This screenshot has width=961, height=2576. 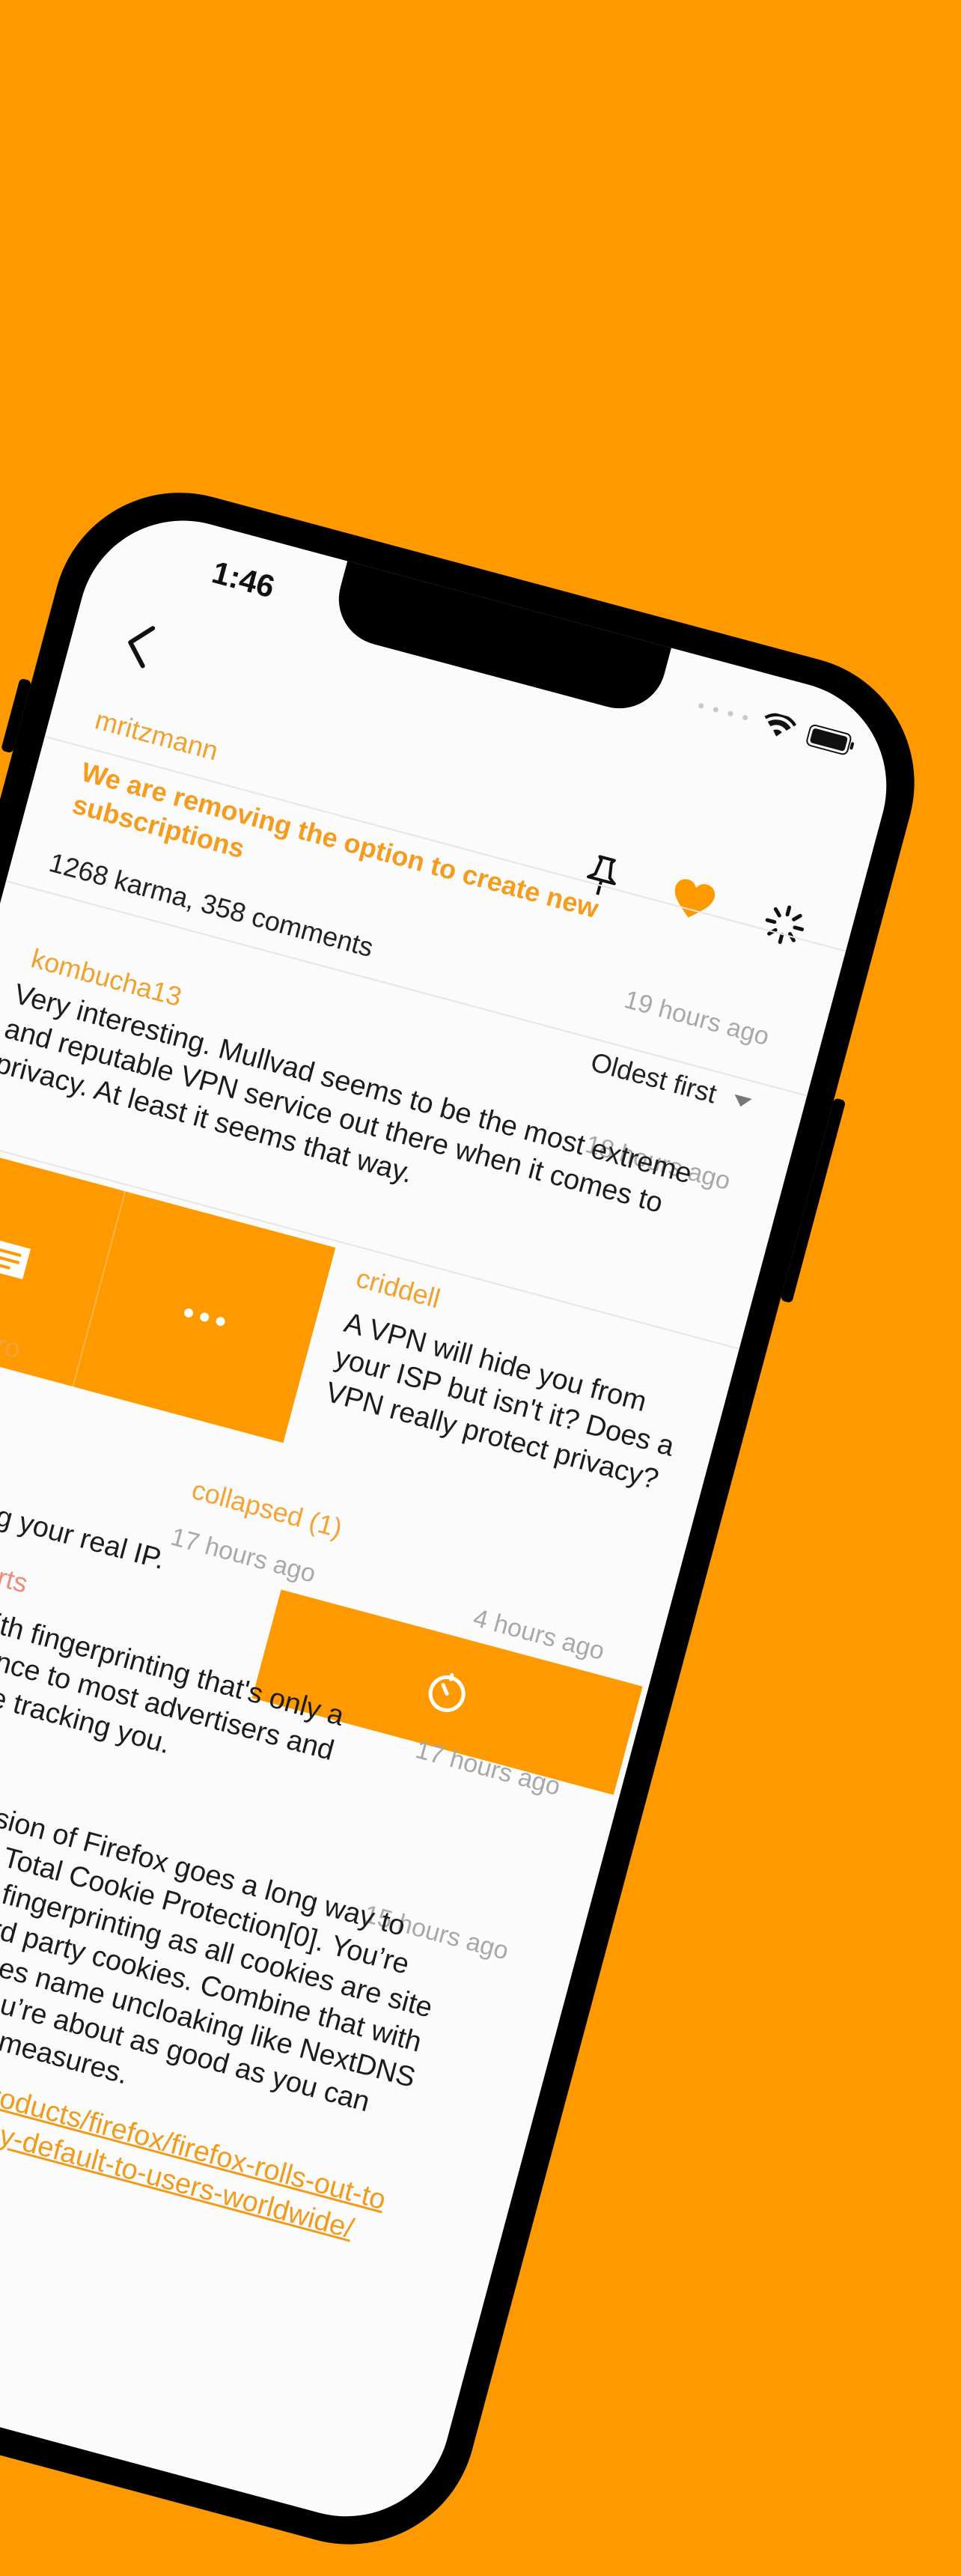 I want to click on spinner-icon, so click(x=785, y=924).